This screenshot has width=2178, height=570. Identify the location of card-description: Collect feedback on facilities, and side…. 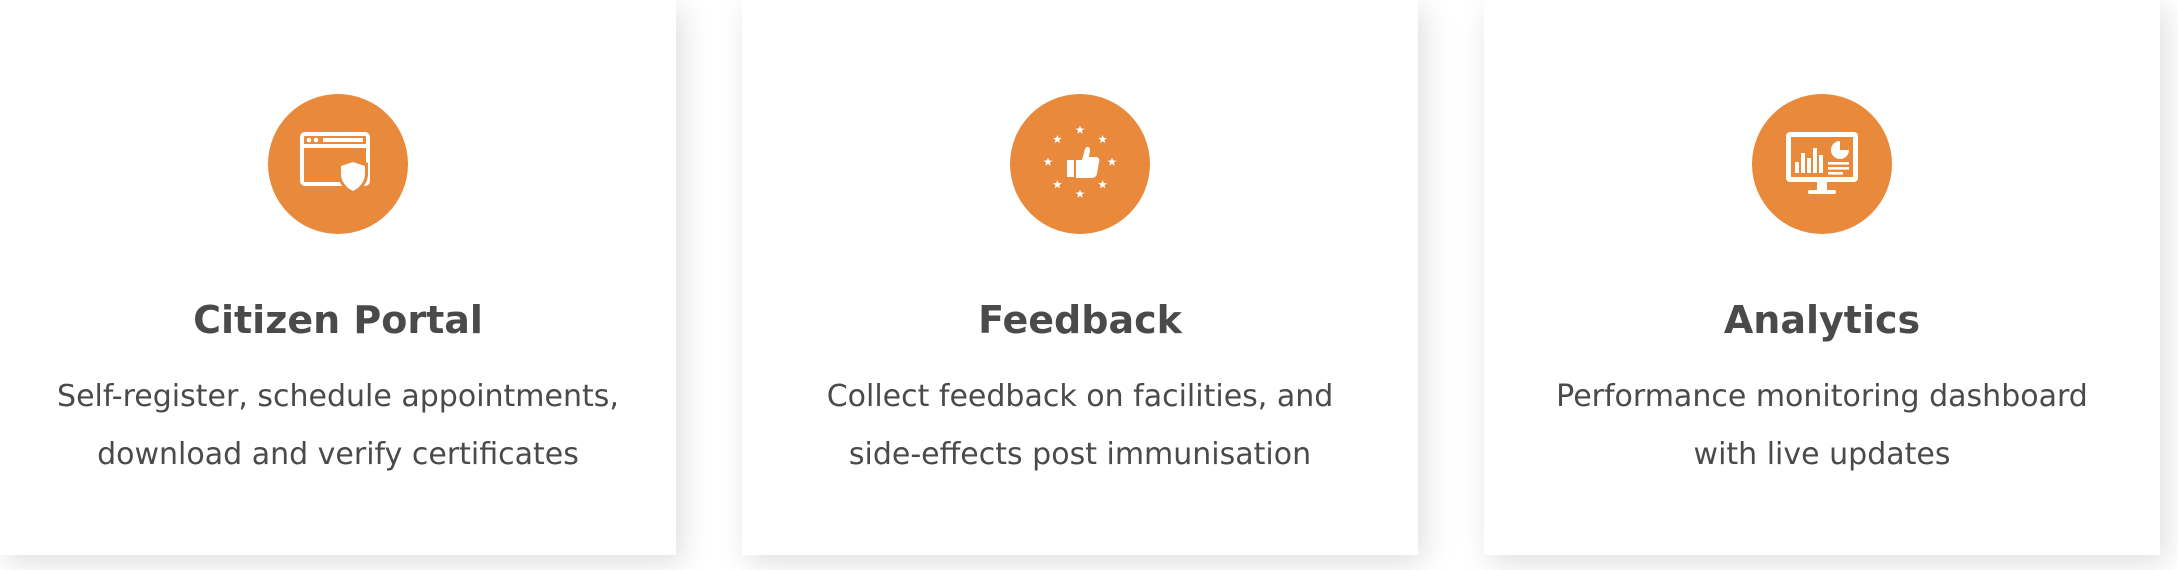
(1080, 426).